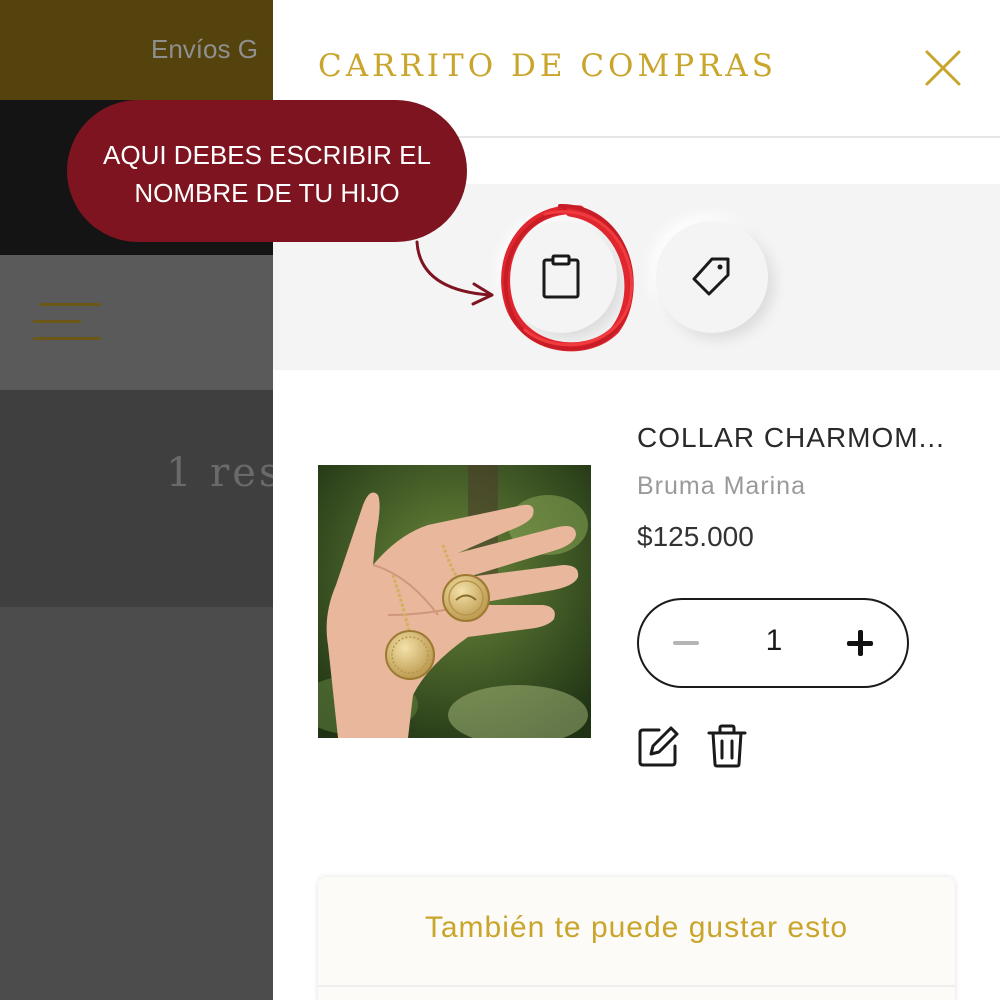  I want to click on recommendations-divider, so click(636, 986).